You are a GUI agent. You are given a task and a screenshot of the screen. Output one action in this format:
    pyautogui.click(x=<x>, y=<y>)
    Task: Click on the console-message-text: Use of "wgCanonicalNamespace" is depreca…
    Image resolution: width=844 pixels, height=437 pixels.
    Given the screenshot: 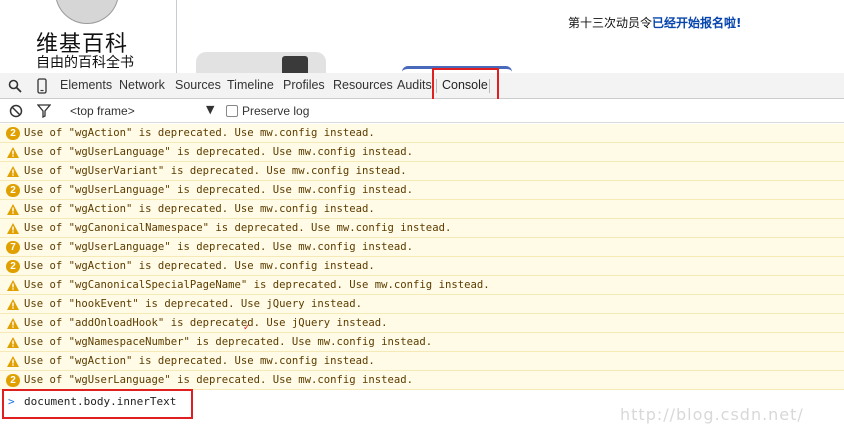 What is the action you would take?
    pyautogui.click(x=238, y=228)
    